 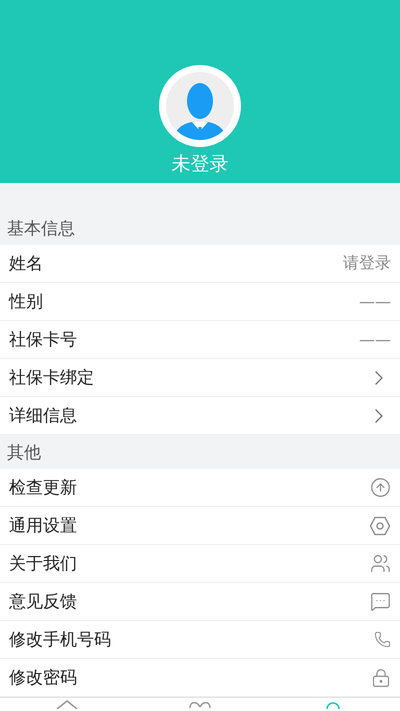 What do you see at coordinates (200, 340) in the screenshot?
I see `settings-row: 社保卡号 ——` at bounding box center [200, 340].